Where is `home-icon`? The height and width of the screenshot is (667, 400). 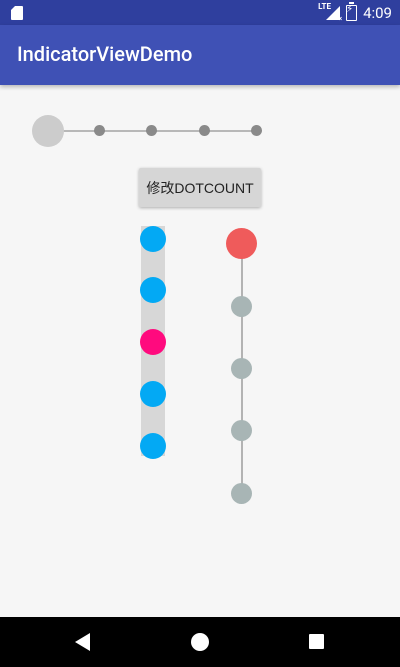 home-icon is located at coordinates (200, 642).